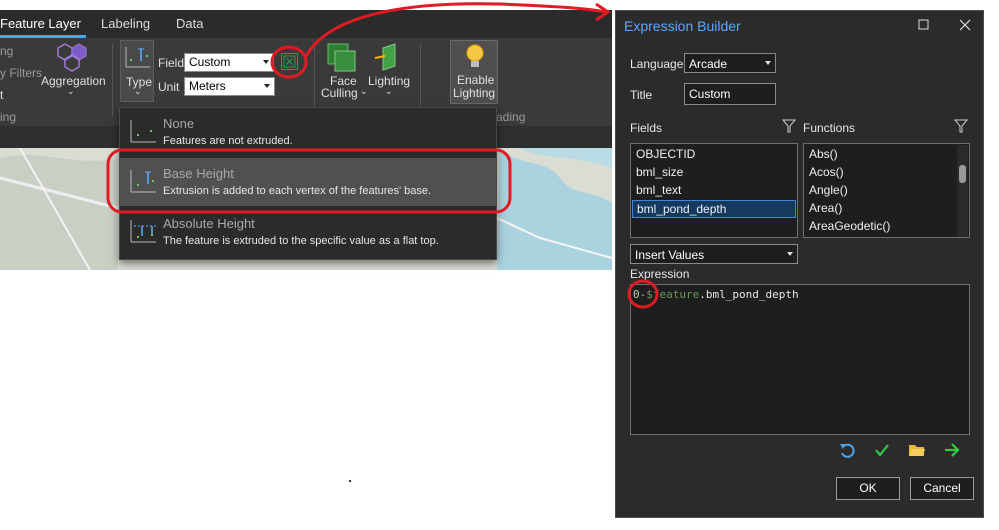 The image size is (999, 530). Describe the element at coordinates (670, 255) in the screenshot. I see `insert-values-label: Insert Values` at that location.